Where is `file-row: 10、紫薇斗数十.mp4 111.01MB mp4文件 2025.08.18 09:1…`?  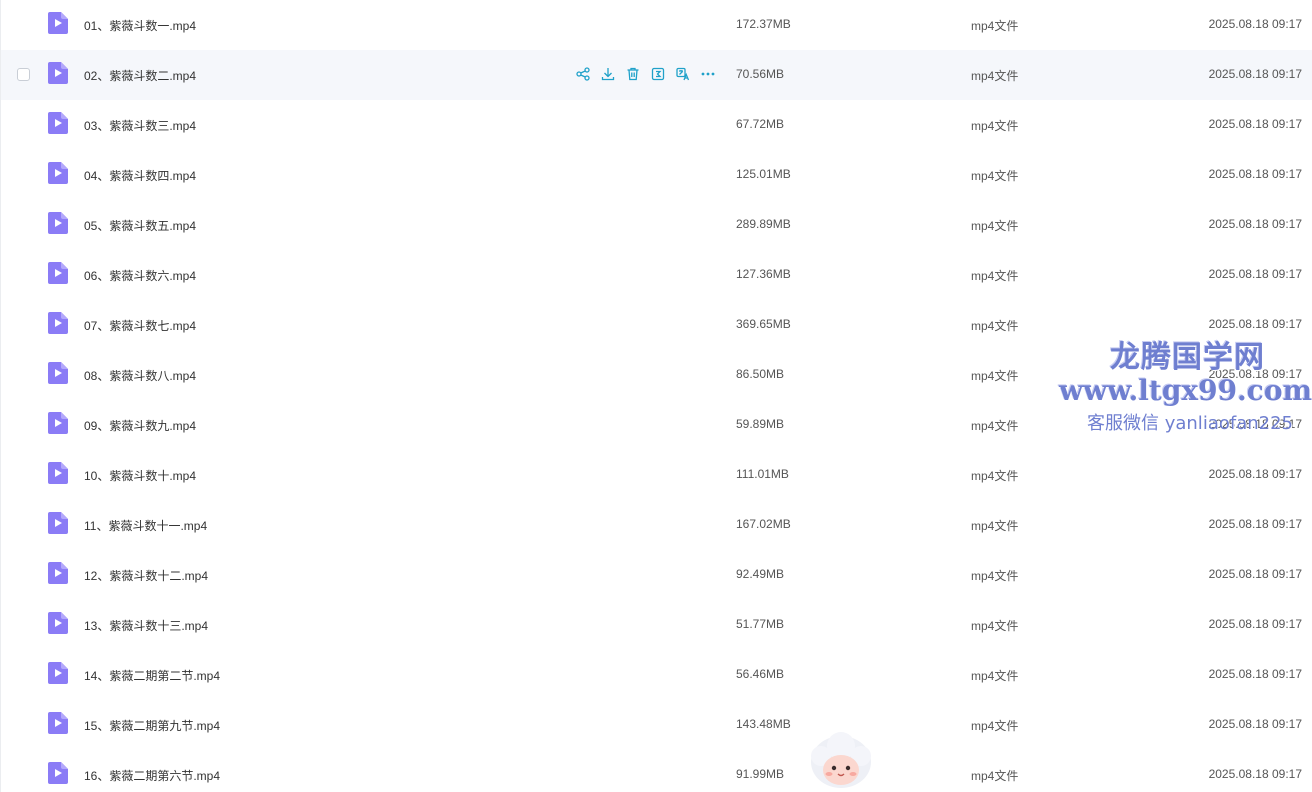 file-row: 10、紫薇斗数十.mp4 111.01MB mp4文件 2025.08.18 09:1… is located at coordinates (656, 475).